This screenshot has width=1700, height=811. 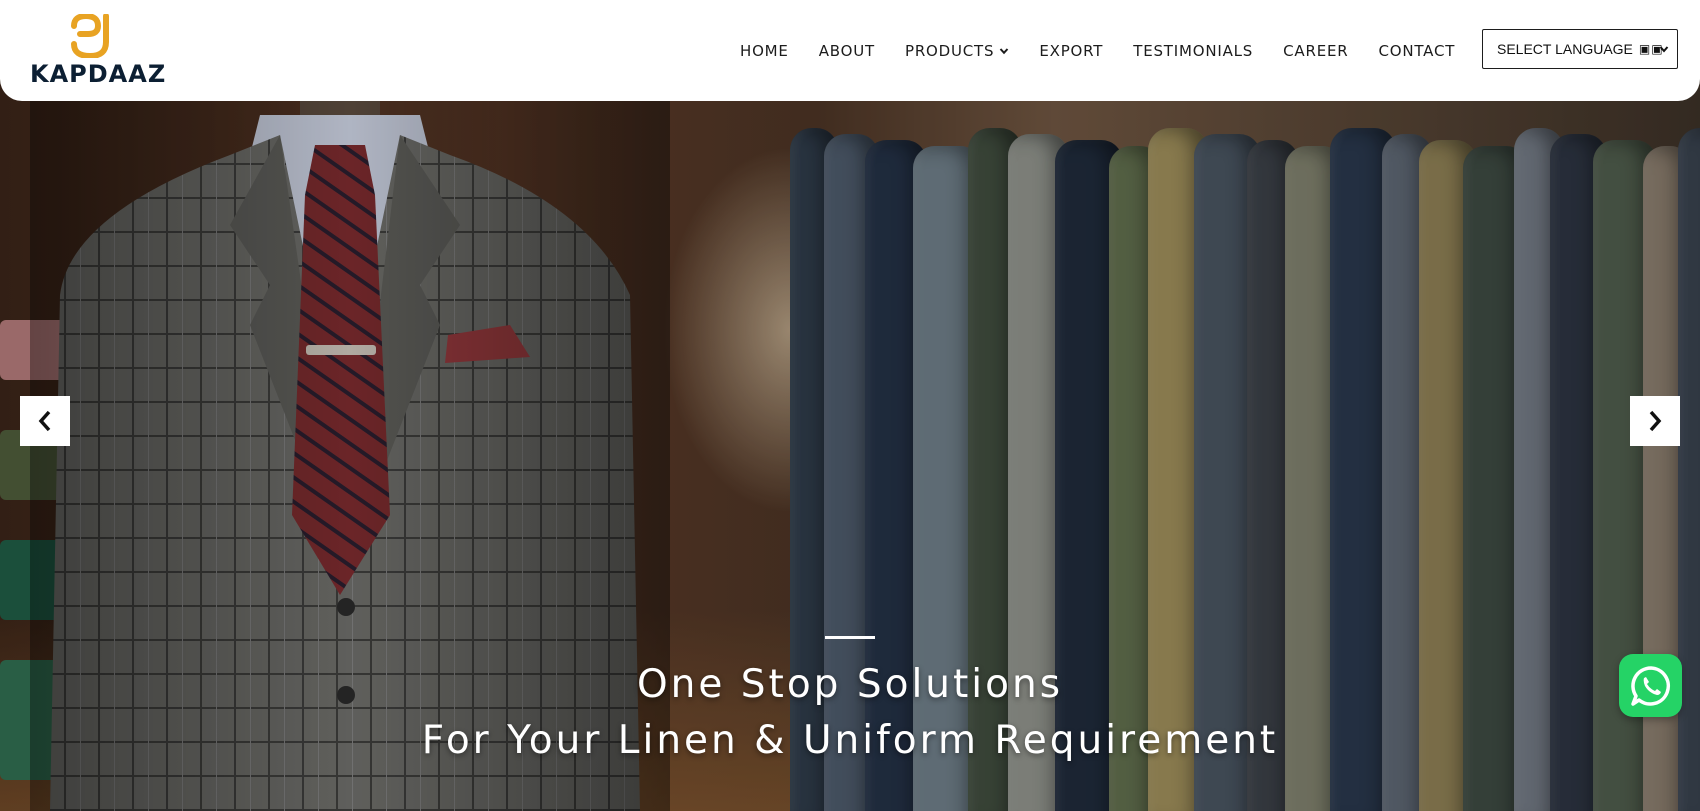 I want to click on hero-caption-line1: One Stop Solutions, so click(x=850, y=684).